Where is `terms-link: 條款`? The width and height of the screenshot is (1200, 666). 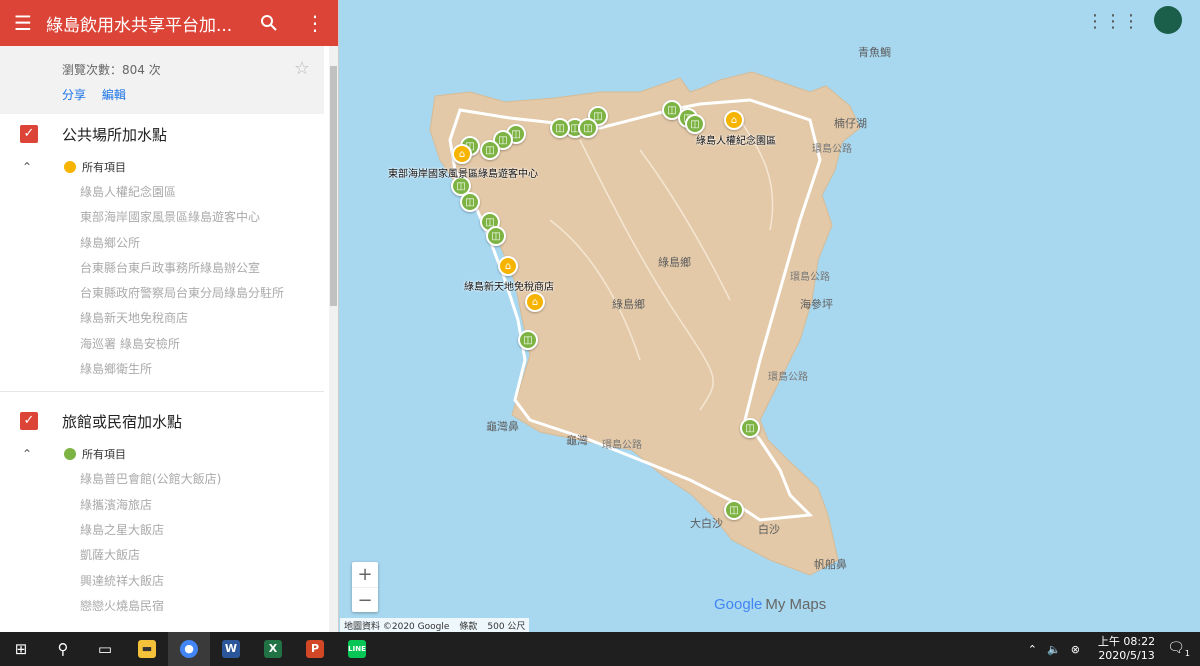 terms-link: 條款 is located at coordinates (468, 625).